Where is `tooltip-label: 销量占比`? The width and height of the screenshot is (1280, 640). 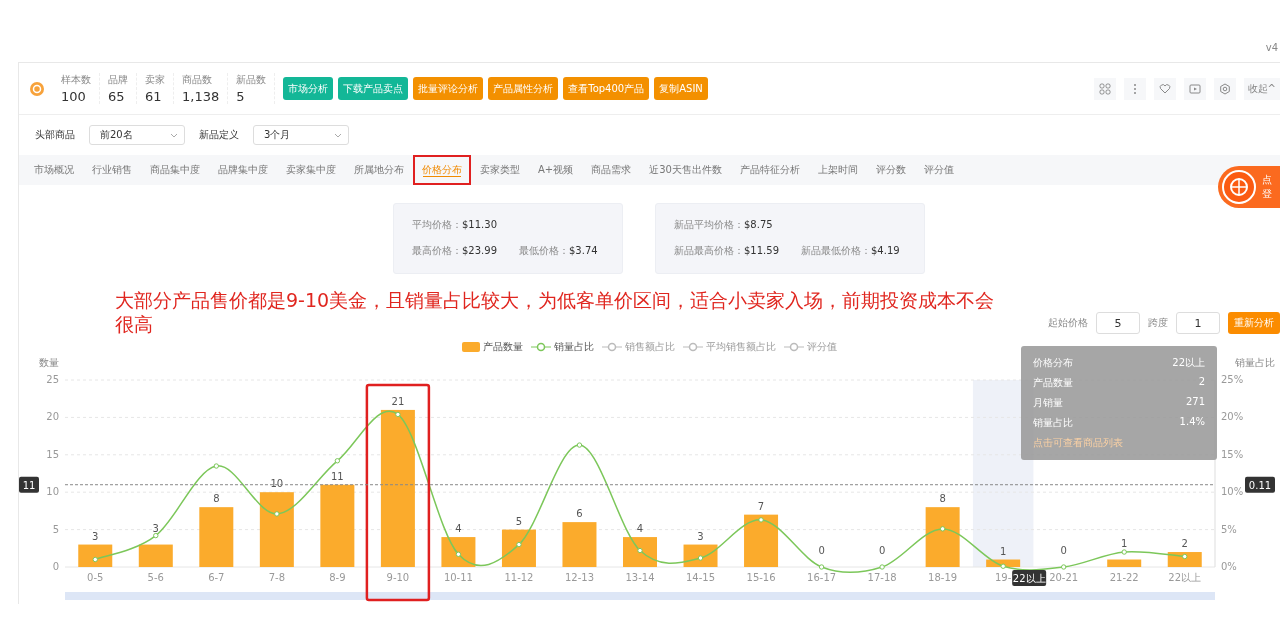 tooltip-label: 销量占比 is located at coordinates (1053, 423).